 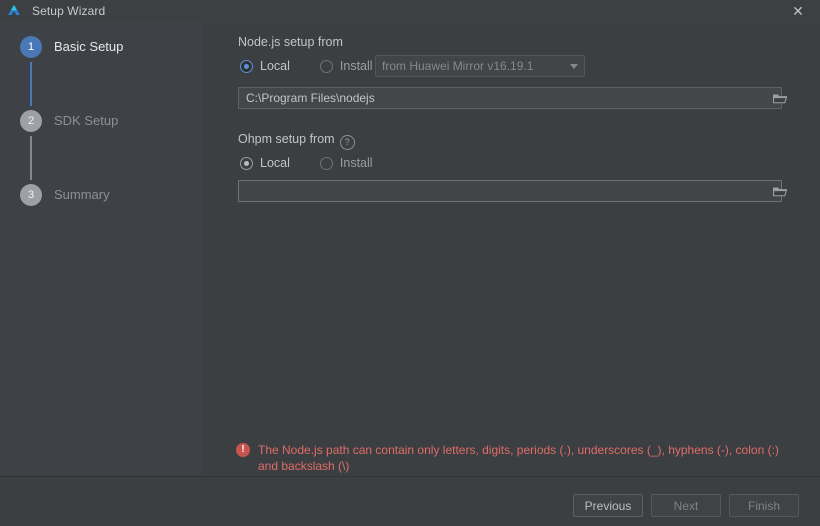 I want to click on sidebar-step-summary: 3 Summary, so click(x=101, y=221).